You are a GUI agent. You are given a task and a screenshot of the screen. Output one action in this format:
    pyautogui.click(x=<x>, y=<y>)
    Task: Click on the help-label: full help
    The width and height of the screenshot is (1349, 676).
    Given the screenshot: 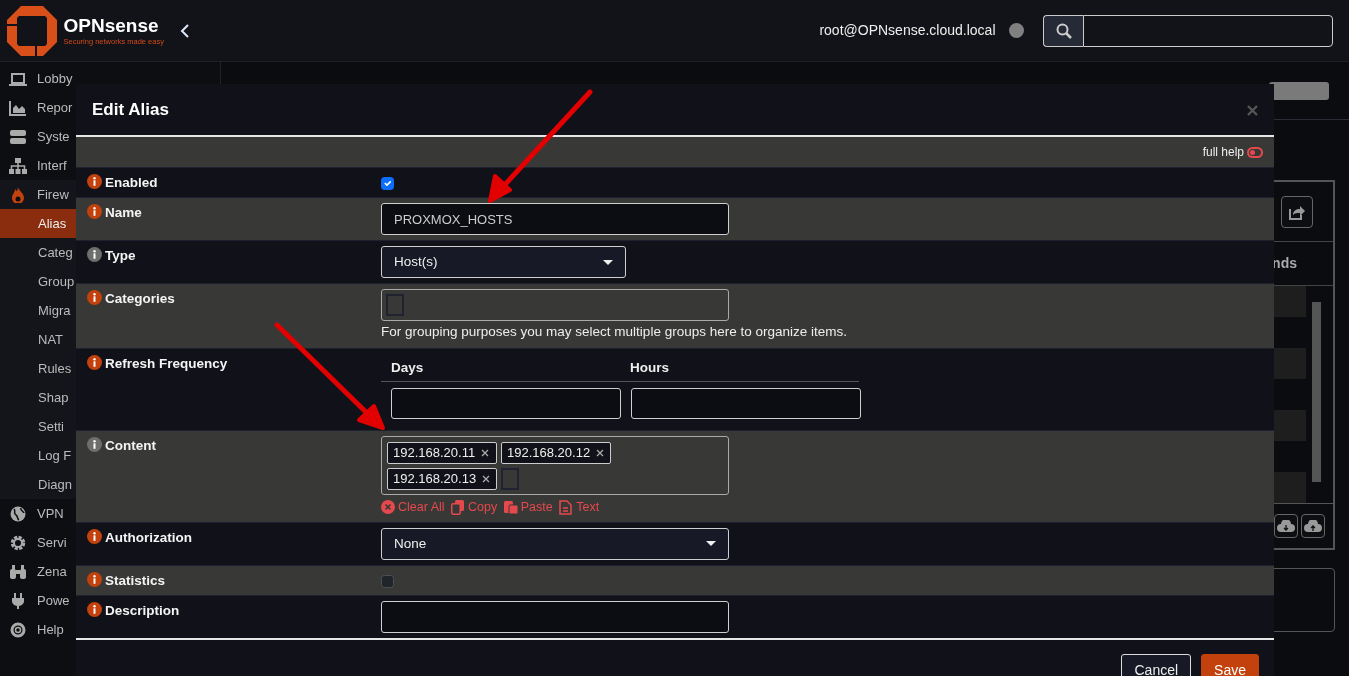 What is the action you would take?
    pyautogui.click(x=1223, y=152)
    